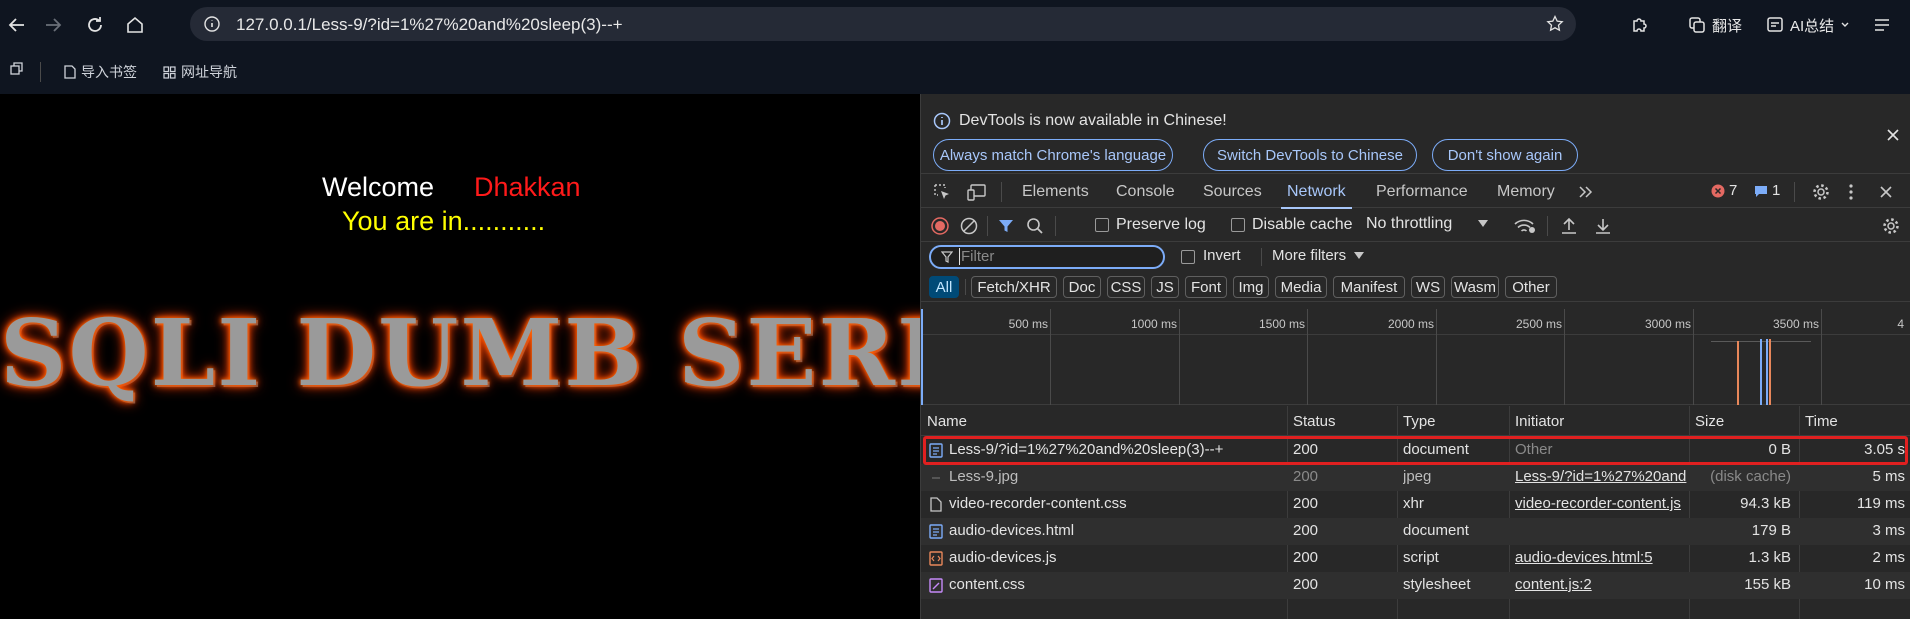  I want to click on request-time: 2 ms, so click(1888, 557).